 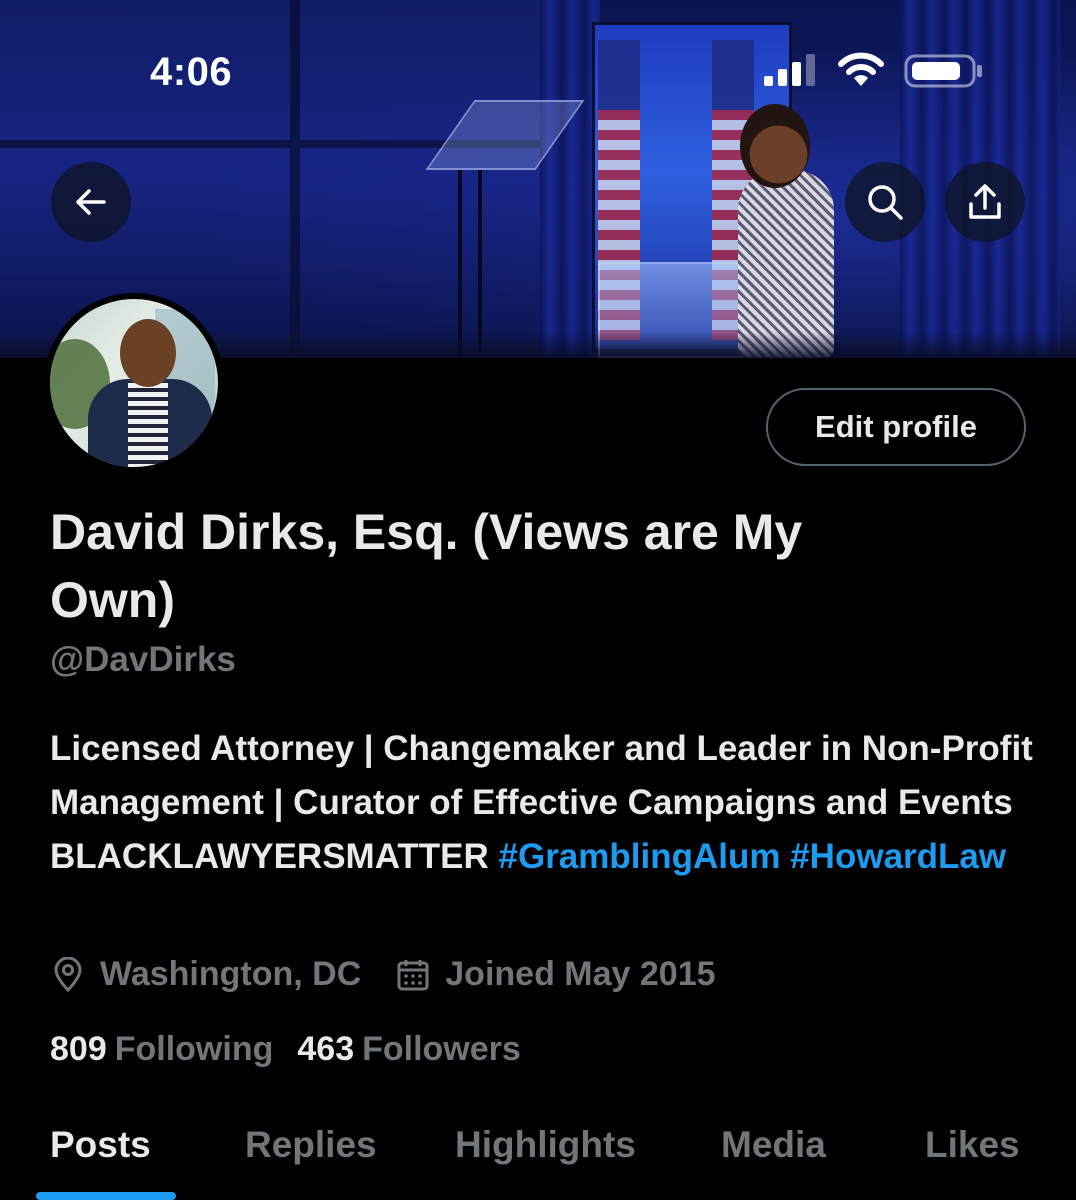 What do you see at coordinates (789, 70) in the screenshot?
I see `cellular-signal-icon` at bounding box center [789, 70].